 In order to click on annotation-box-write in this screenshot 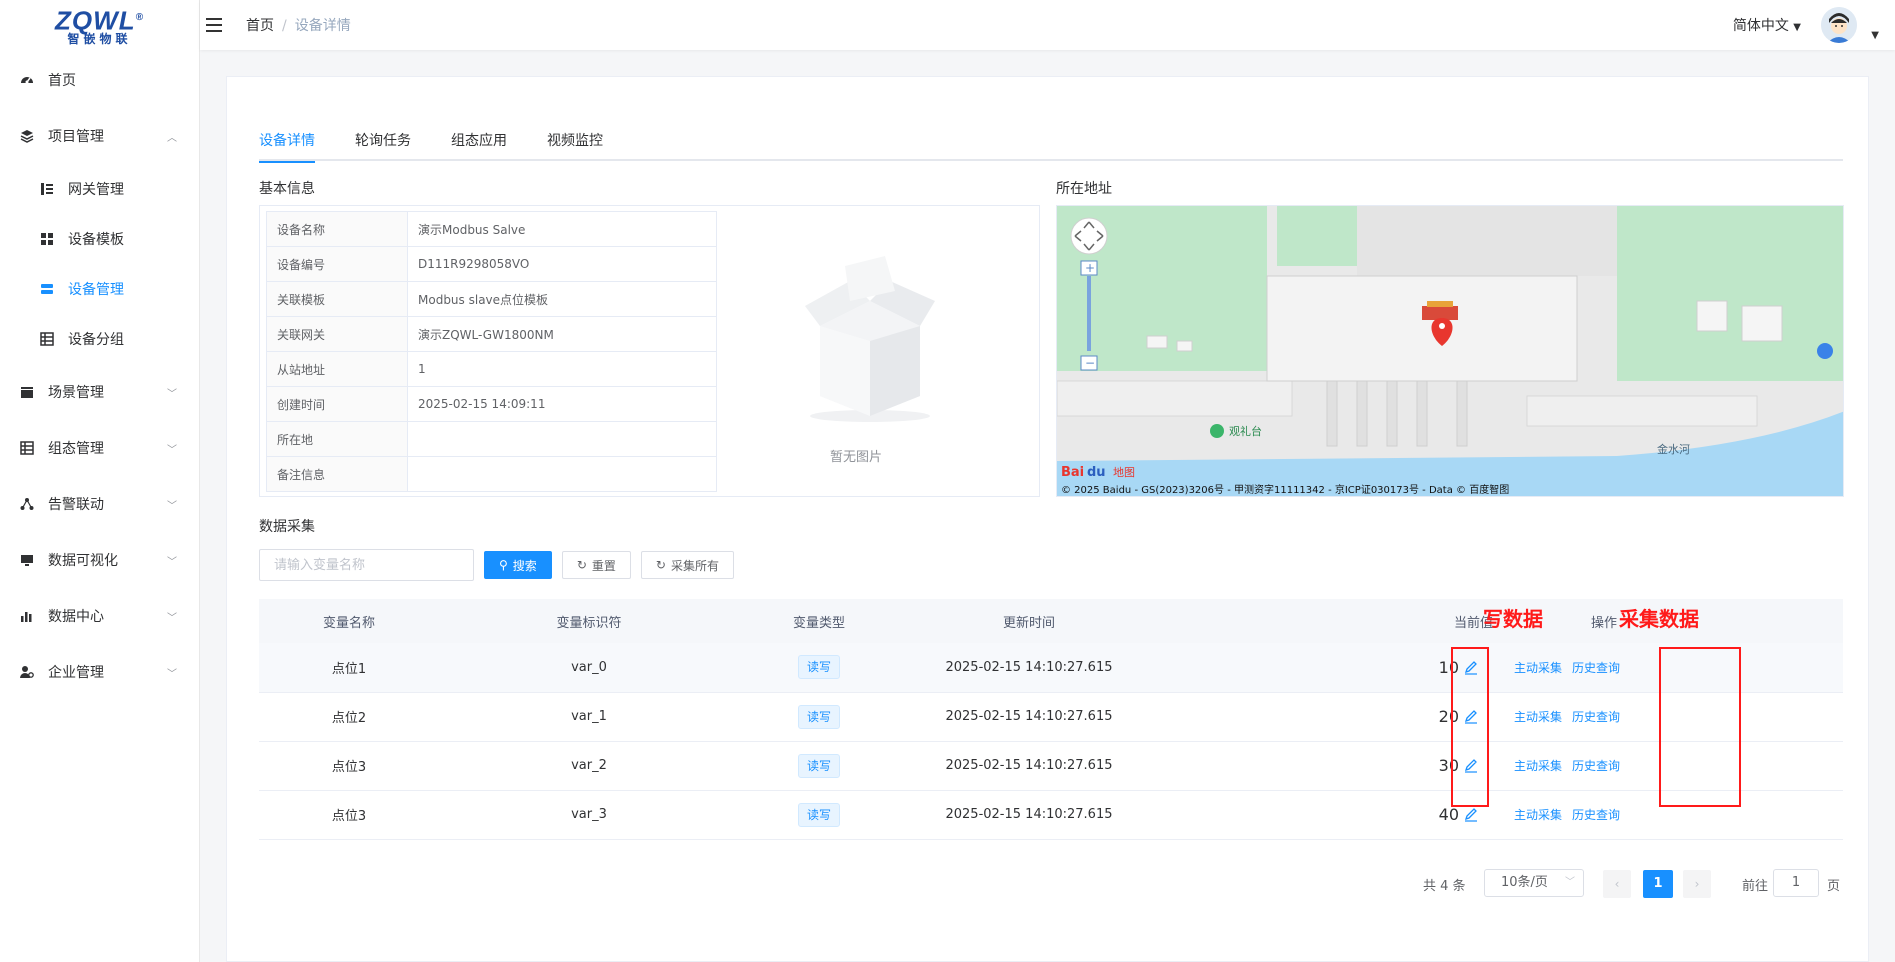, I will do `click(1470, 727)`.